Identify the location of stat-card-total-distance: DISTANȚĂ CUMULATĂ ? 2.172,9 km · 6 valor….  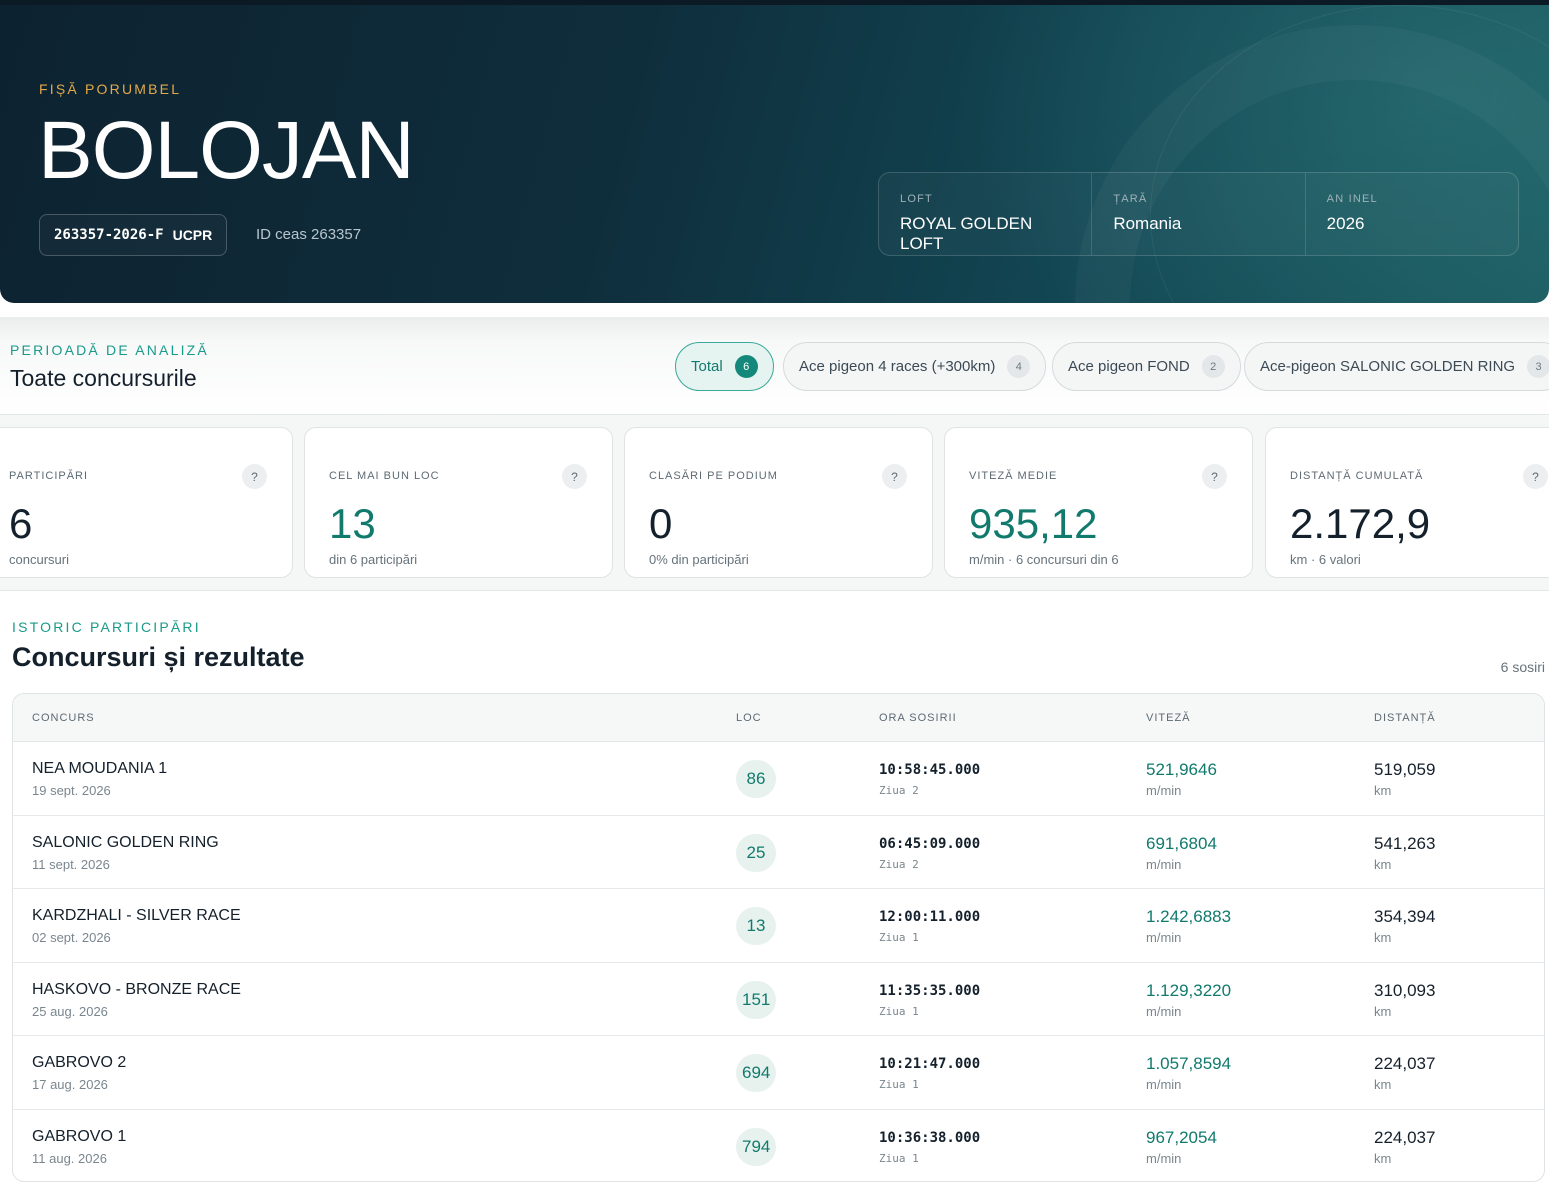
(1407, 502).